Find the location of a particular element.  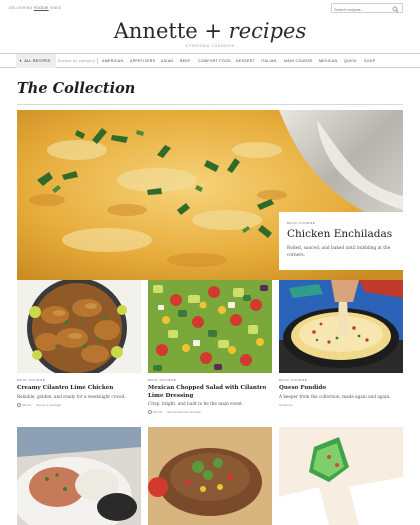

recipe-meta: 40 min Serves 4 servings is located at coordinates (39, 405).